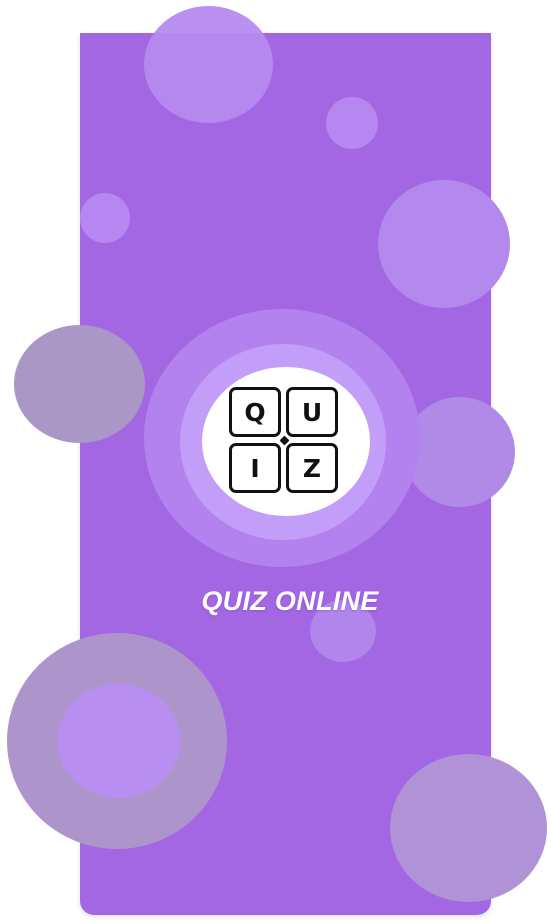 Image resolution: width=551 pixels, height=924 pixels. I want to click on quiz-tiles-icon: Q U I Z, so click(286, 442).